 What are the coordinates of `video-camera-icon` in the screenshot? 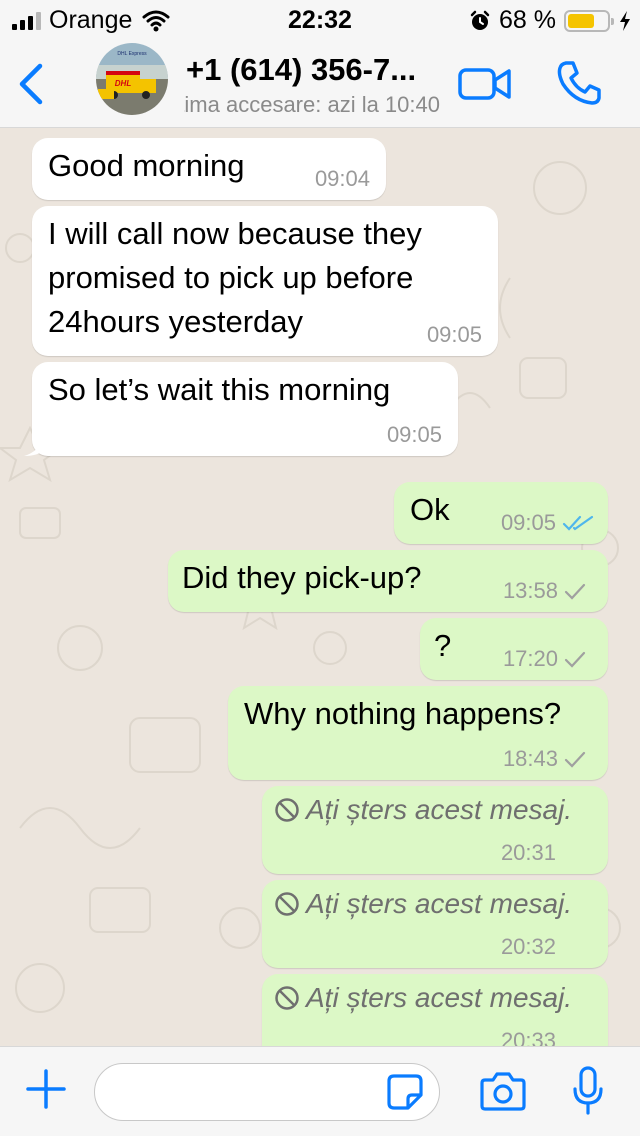 It's located at (485, 84).